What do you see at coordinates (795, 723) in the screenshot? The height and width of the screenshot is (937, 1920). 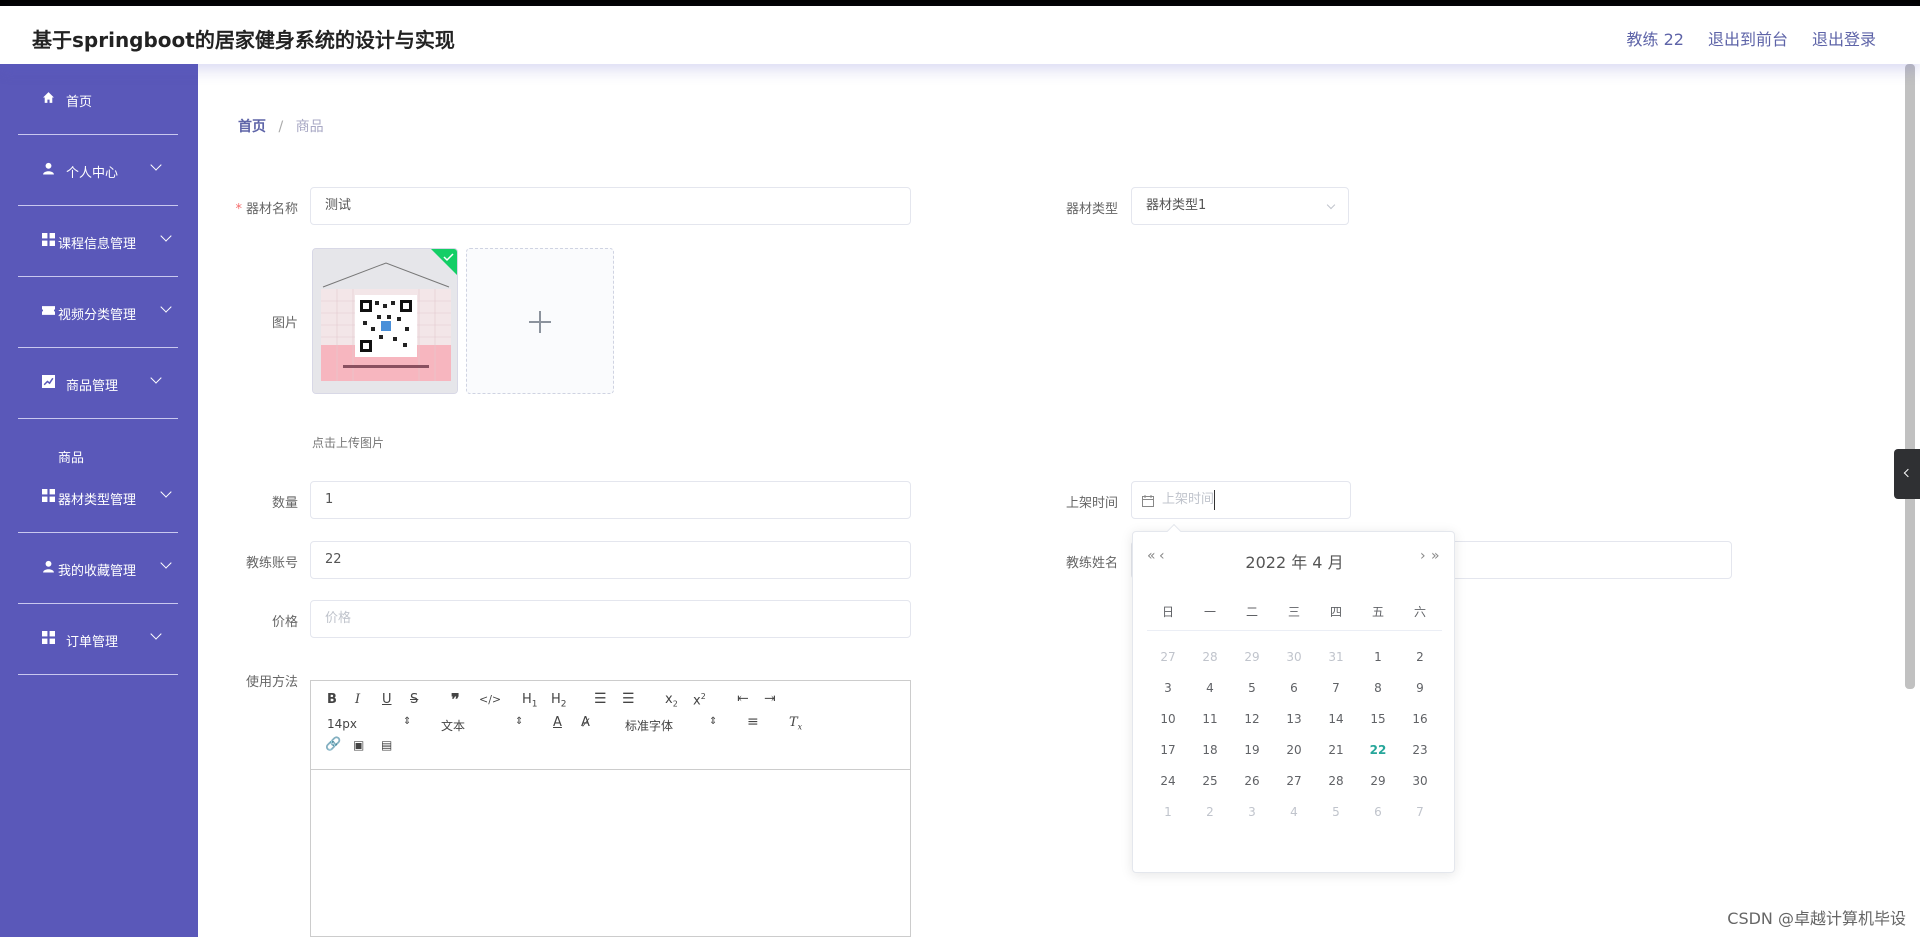 I see `clear-format-icon: Tx` at bounding box center [795, 723].